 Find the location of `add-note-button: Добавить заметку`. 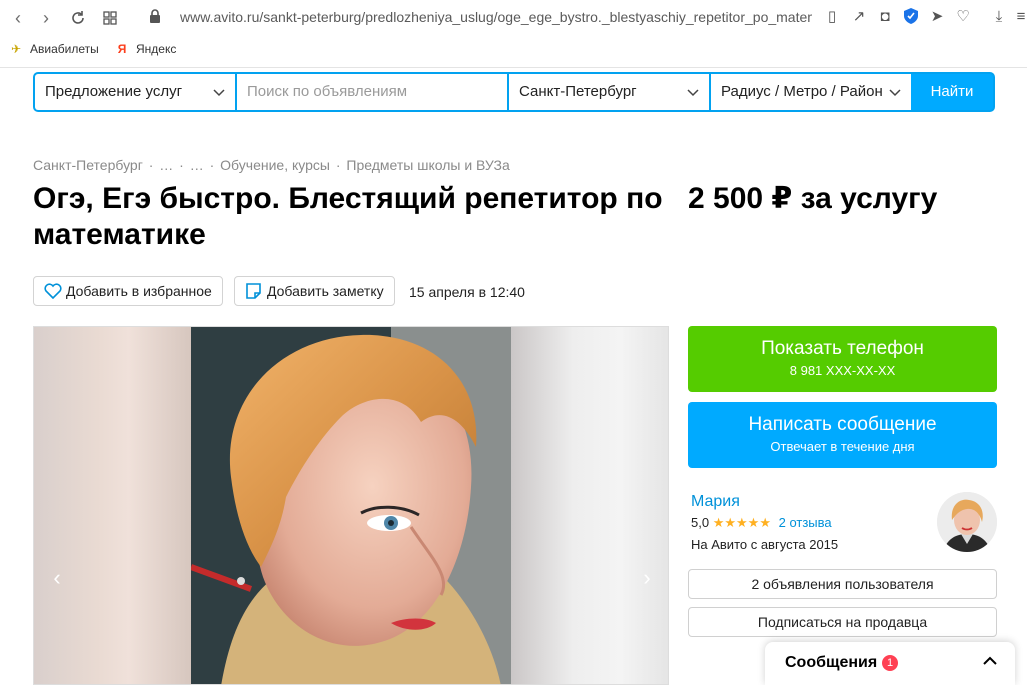

add-note-button: Добавить заметку is located at coordinates (314, 291).